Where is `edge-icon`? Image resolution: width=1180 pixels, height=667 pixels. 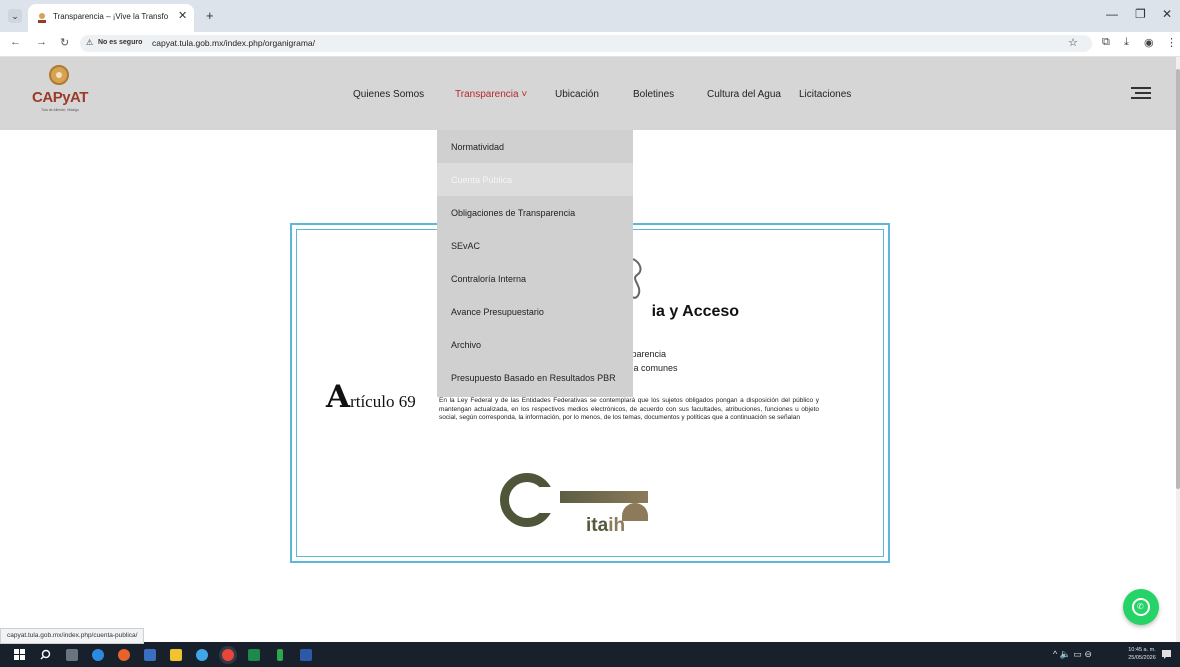
edge-icon is located at coordinates (98, 655).